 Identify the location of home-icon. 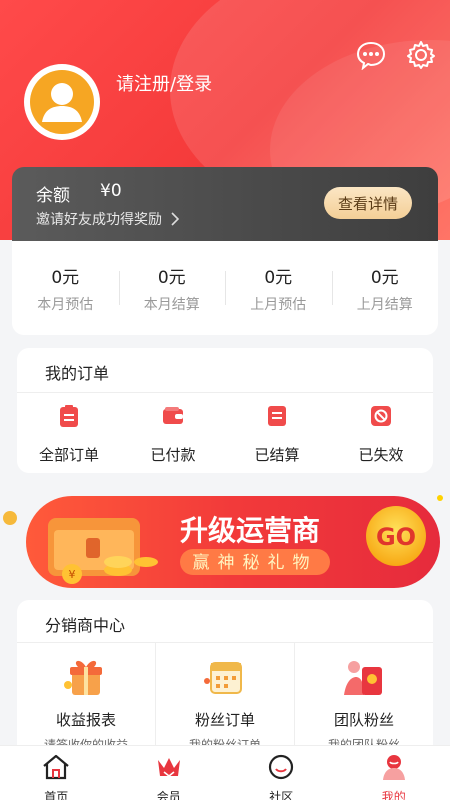
(56, 767).